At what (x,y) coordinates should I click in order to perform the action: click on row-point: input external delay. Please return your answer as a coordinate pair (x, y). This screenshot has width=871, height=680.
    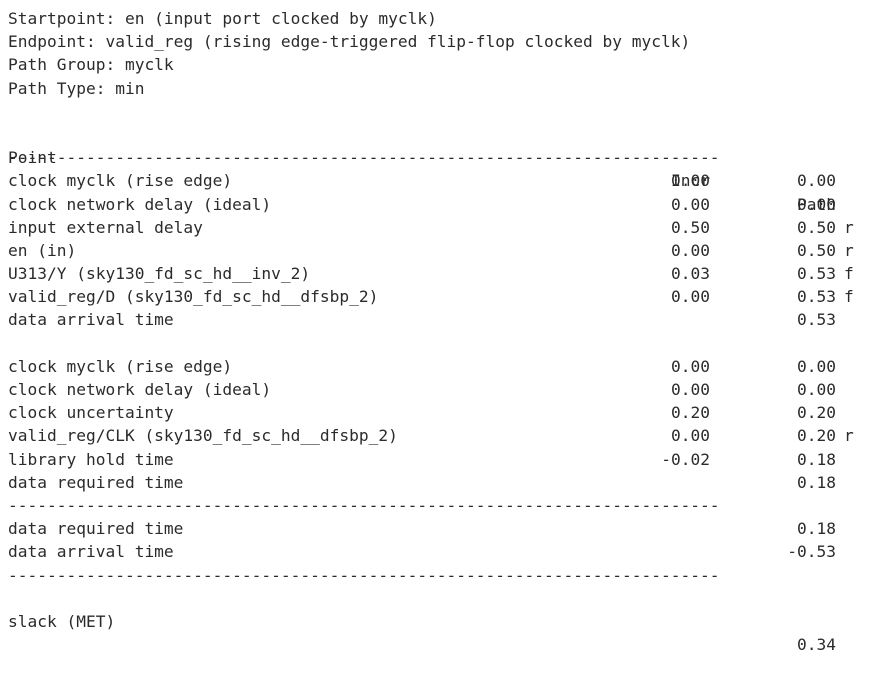
    Looking at the image, I should click on (105, 227).